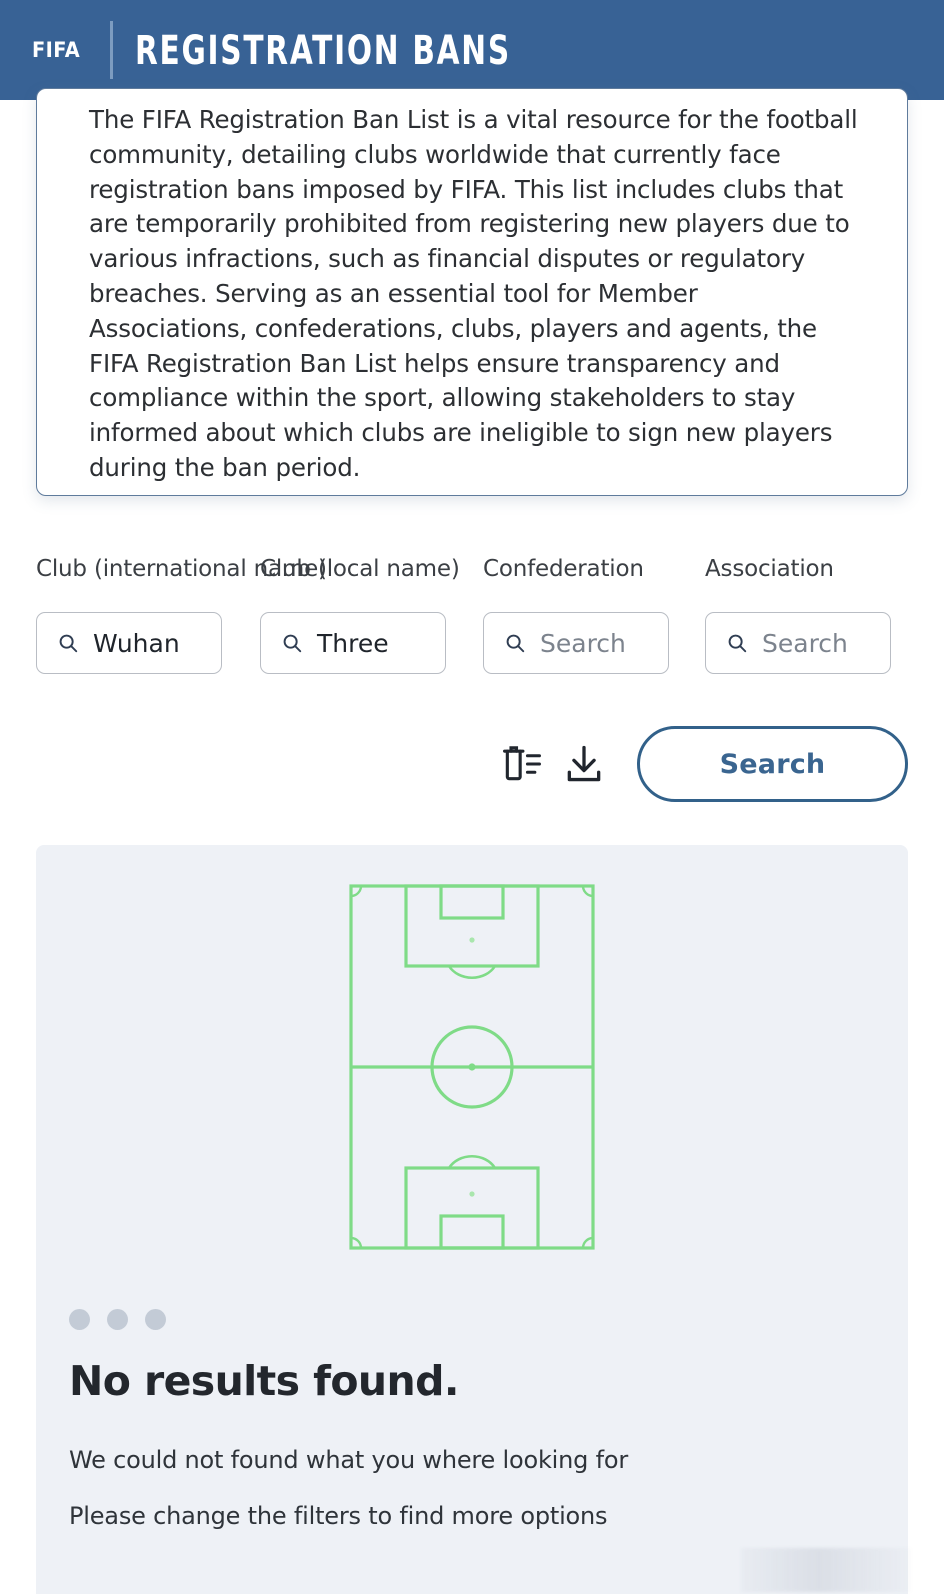  I want to click on club-international-input: Wuhan, so click(129, 643).